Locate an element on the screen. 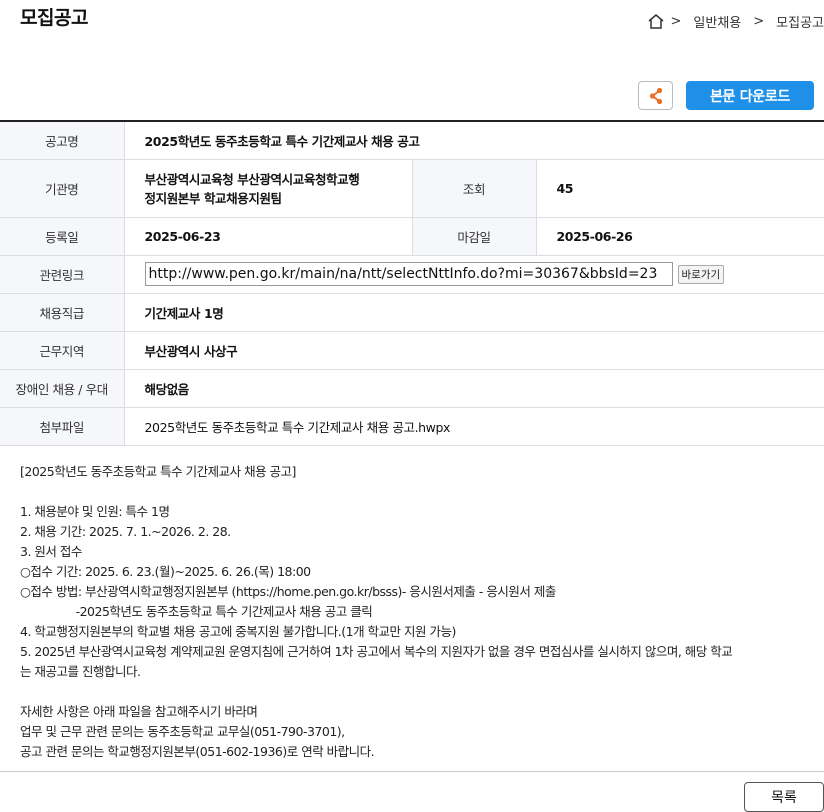 This screenshot has width=824, height=812. notice-body-line: 자세한 사항은 아래 파일을 참고해주시기 바라며 is located at coordinates (139, 711).